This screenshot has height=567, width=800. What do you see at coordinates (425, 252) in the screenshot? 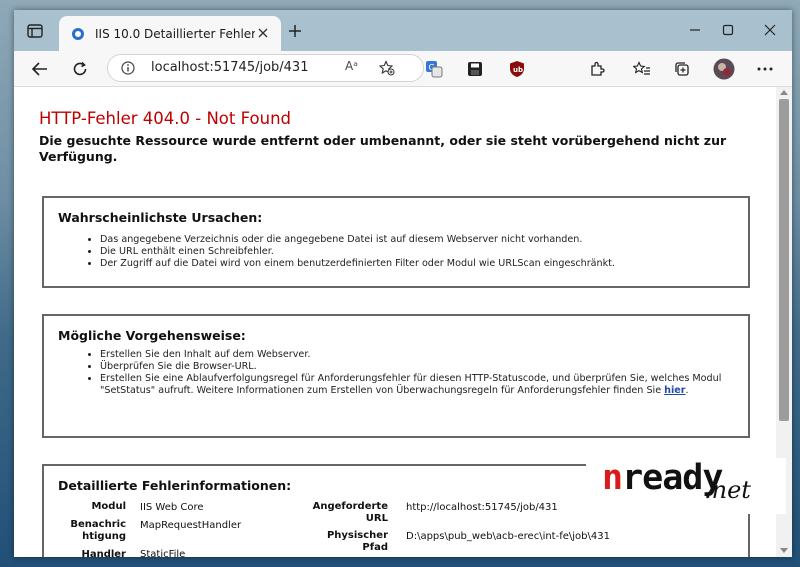
I see `list-item: Die URL enthält einen Schreibfehler.` at bounding box center [425, 252].